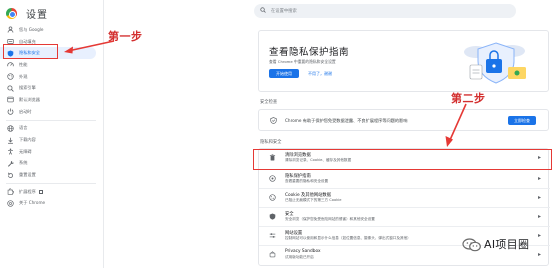 This screenshot has height=268, width=553. Describe the element at coordinates (10, 151) in the screenshot. I see `accessibility-icon` at that location.